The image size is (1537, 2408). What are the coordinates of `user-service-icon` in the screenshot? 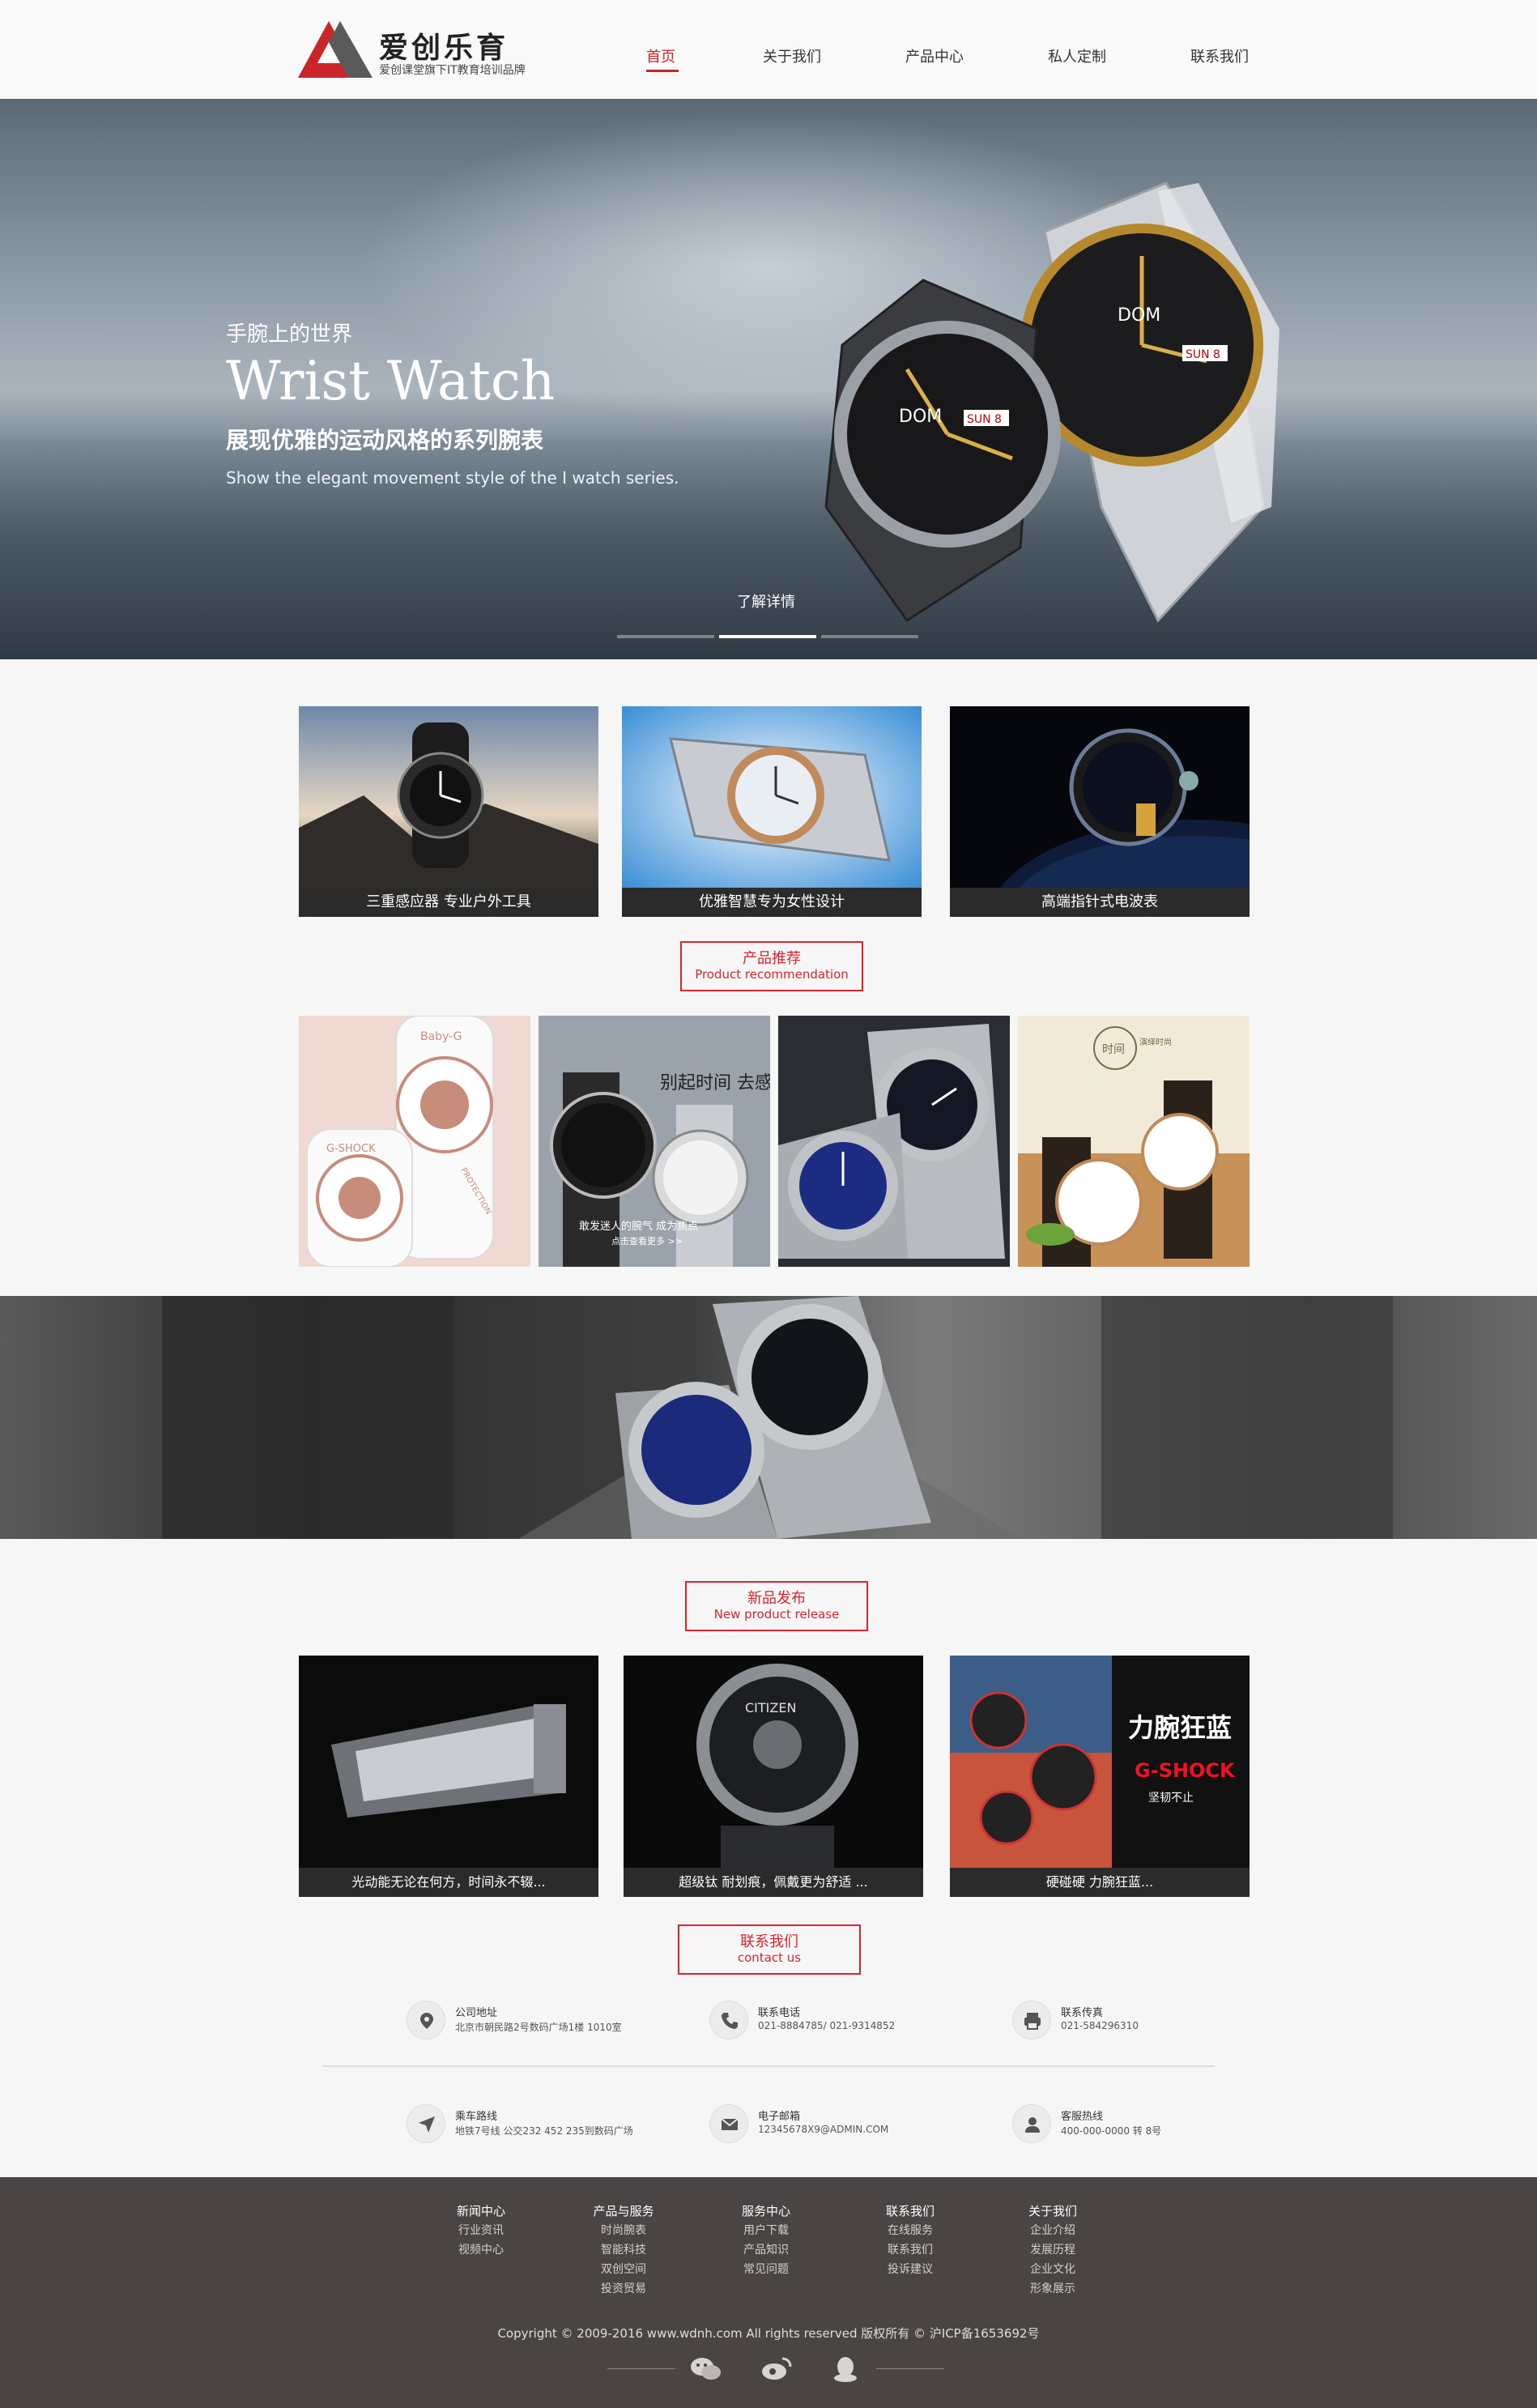 It's located at (1031, 2123).